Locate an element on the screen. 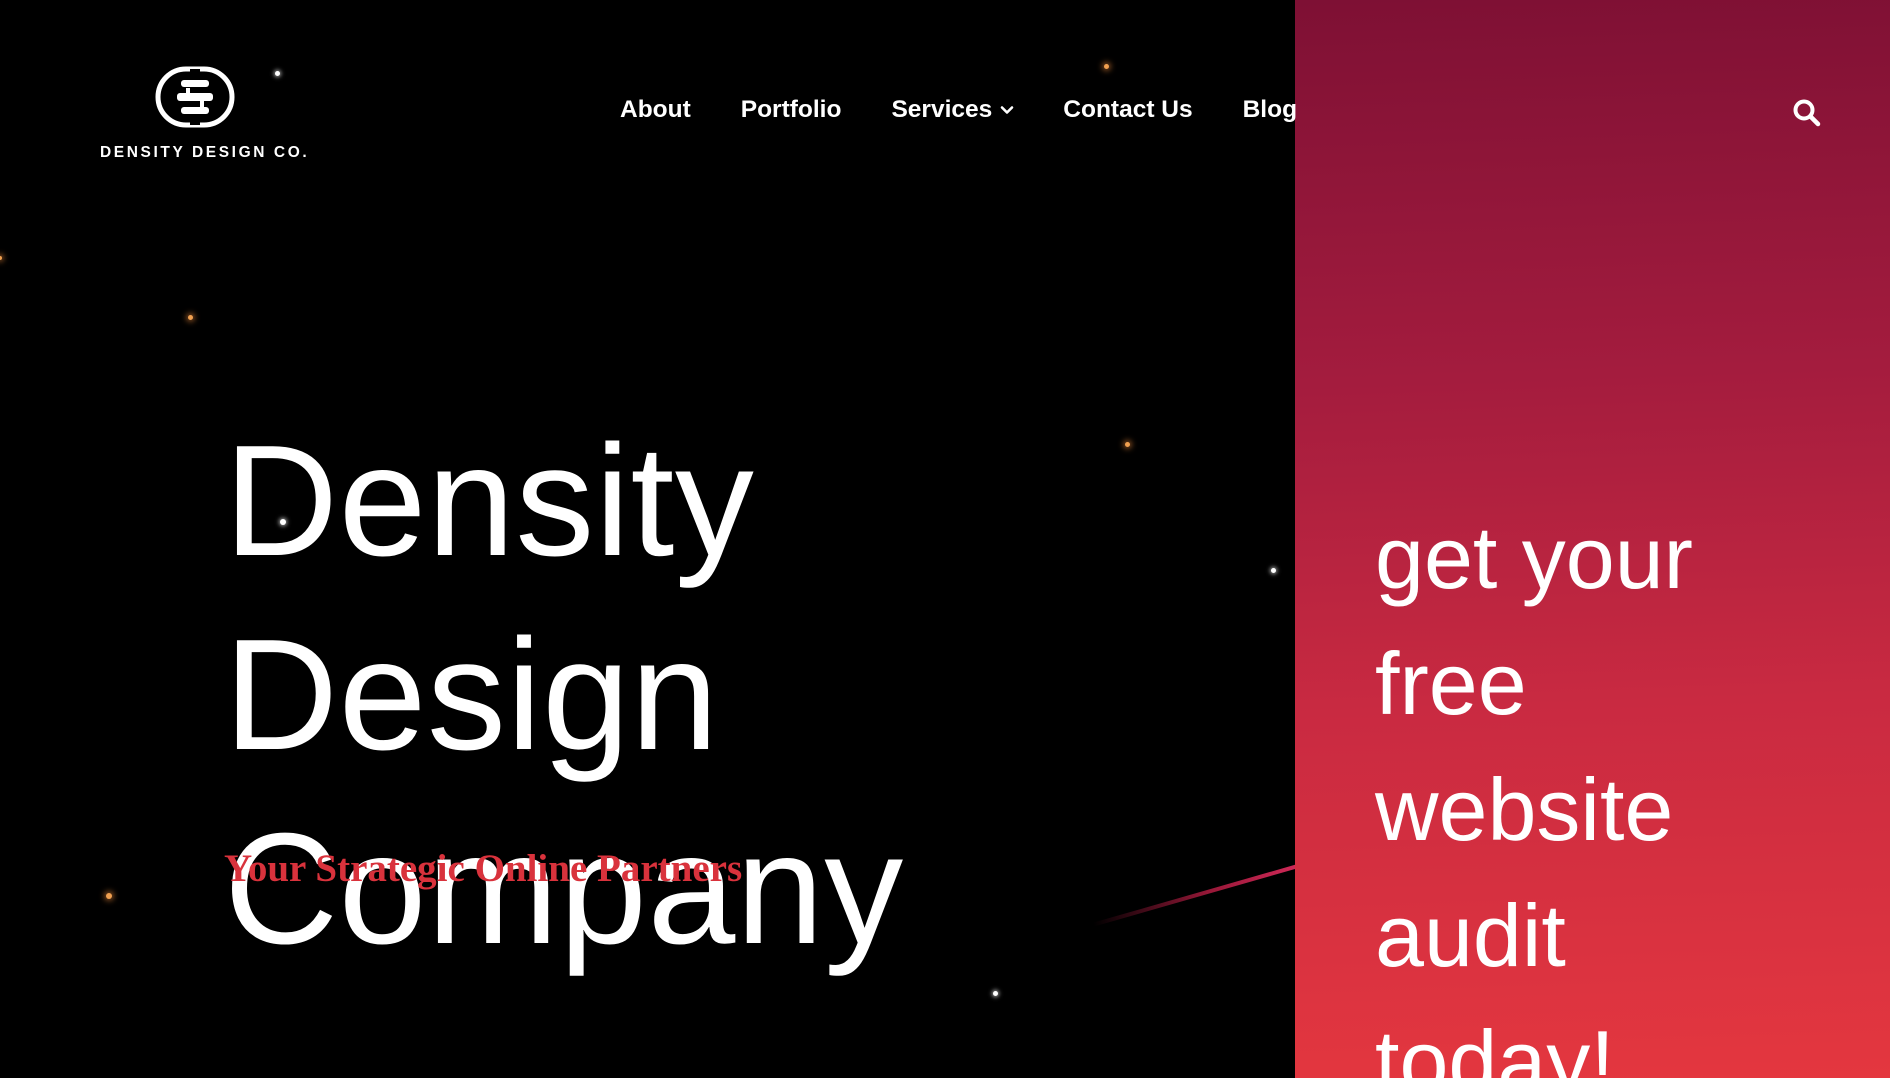 The height and width of the screenshot is (1078, 1890). search-button is located at coordinates (1807, 113).